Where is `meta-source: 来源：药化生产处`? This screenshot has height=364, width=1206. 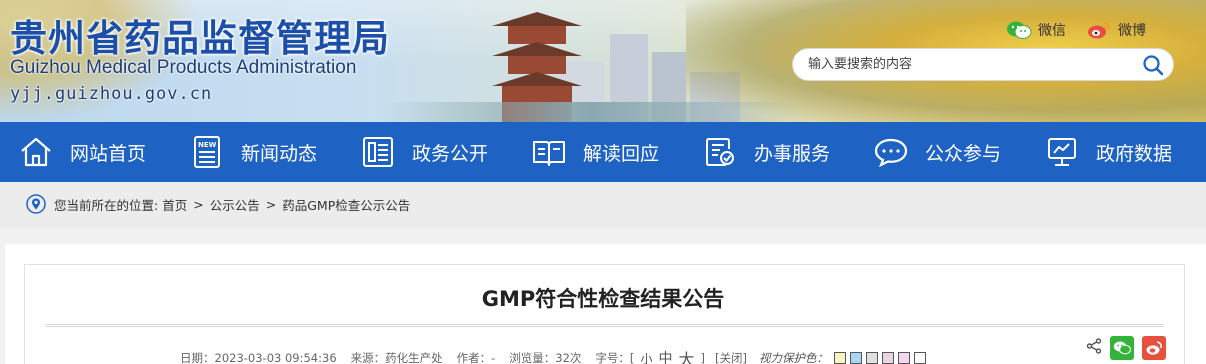
meta-source: 来源：药化生产处 is located at coordinates (396, 357).